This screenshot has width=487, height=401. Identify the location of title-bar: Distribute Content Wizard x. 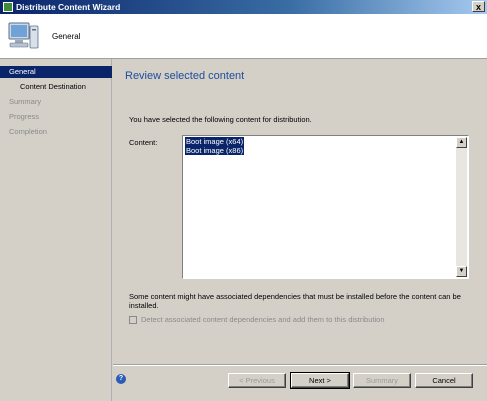
(243, 7).